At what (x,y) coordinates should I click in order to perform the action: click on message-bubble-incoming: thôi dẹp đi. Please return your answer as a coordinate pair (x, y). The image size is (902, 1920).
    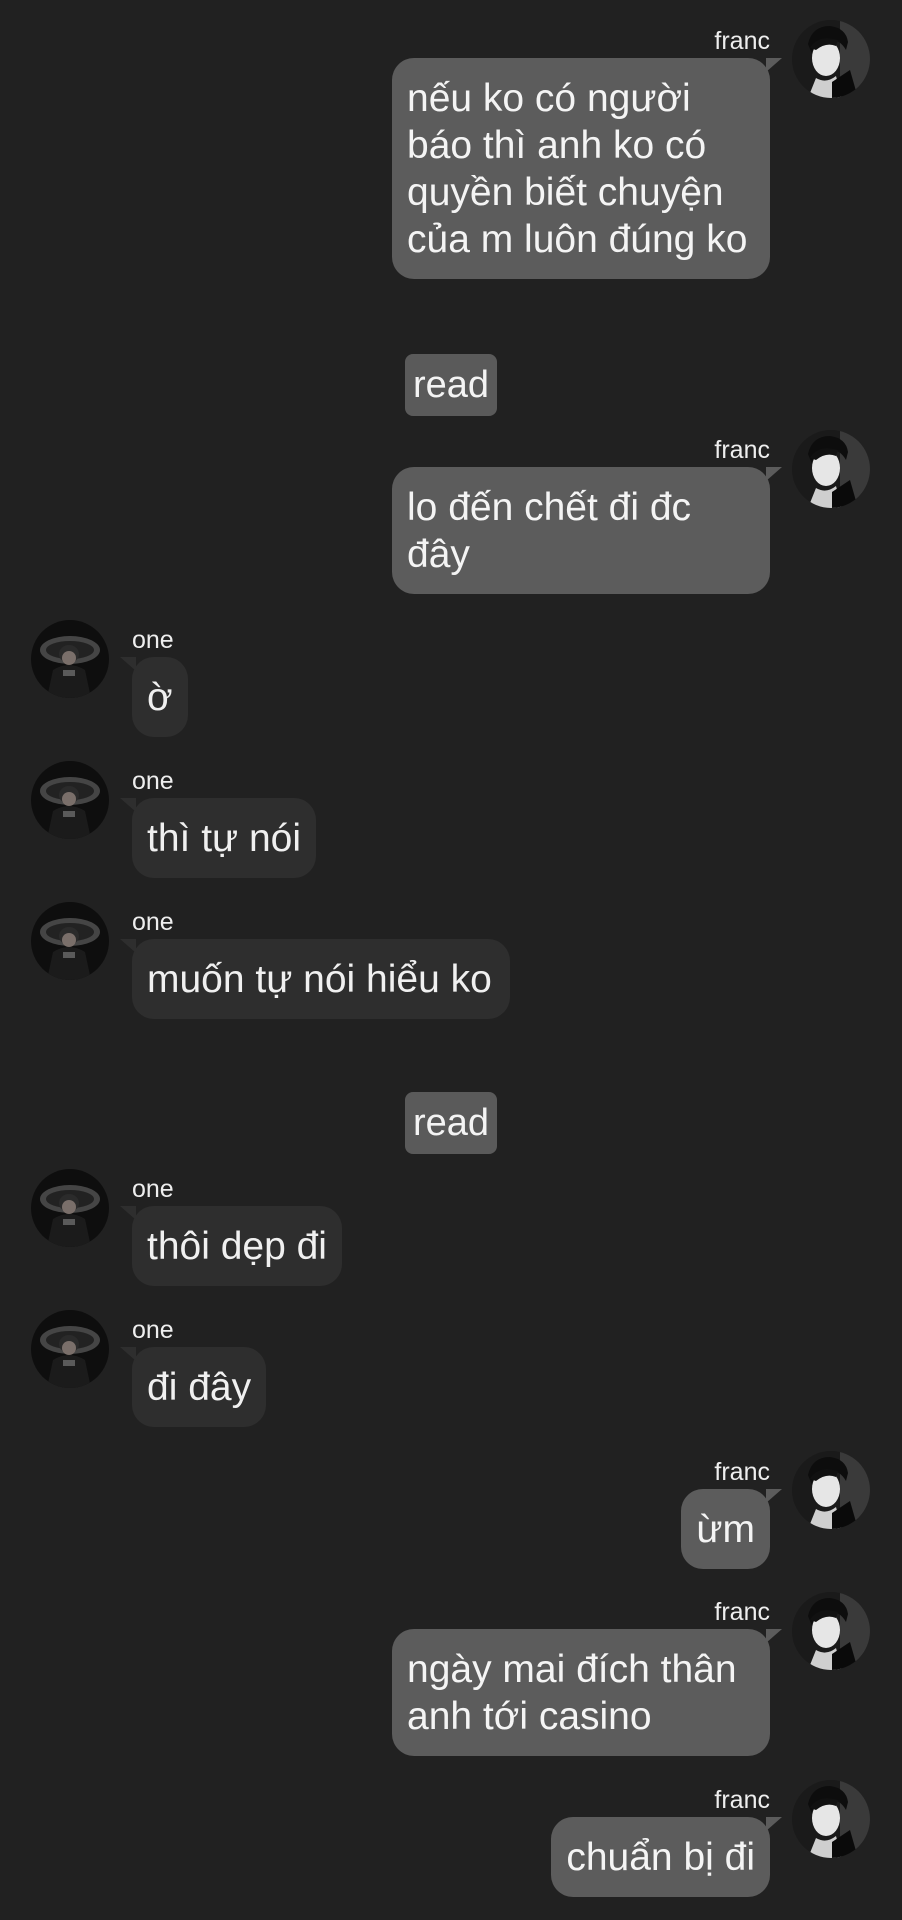
    Looking at the image, I should click on (237, 1246).